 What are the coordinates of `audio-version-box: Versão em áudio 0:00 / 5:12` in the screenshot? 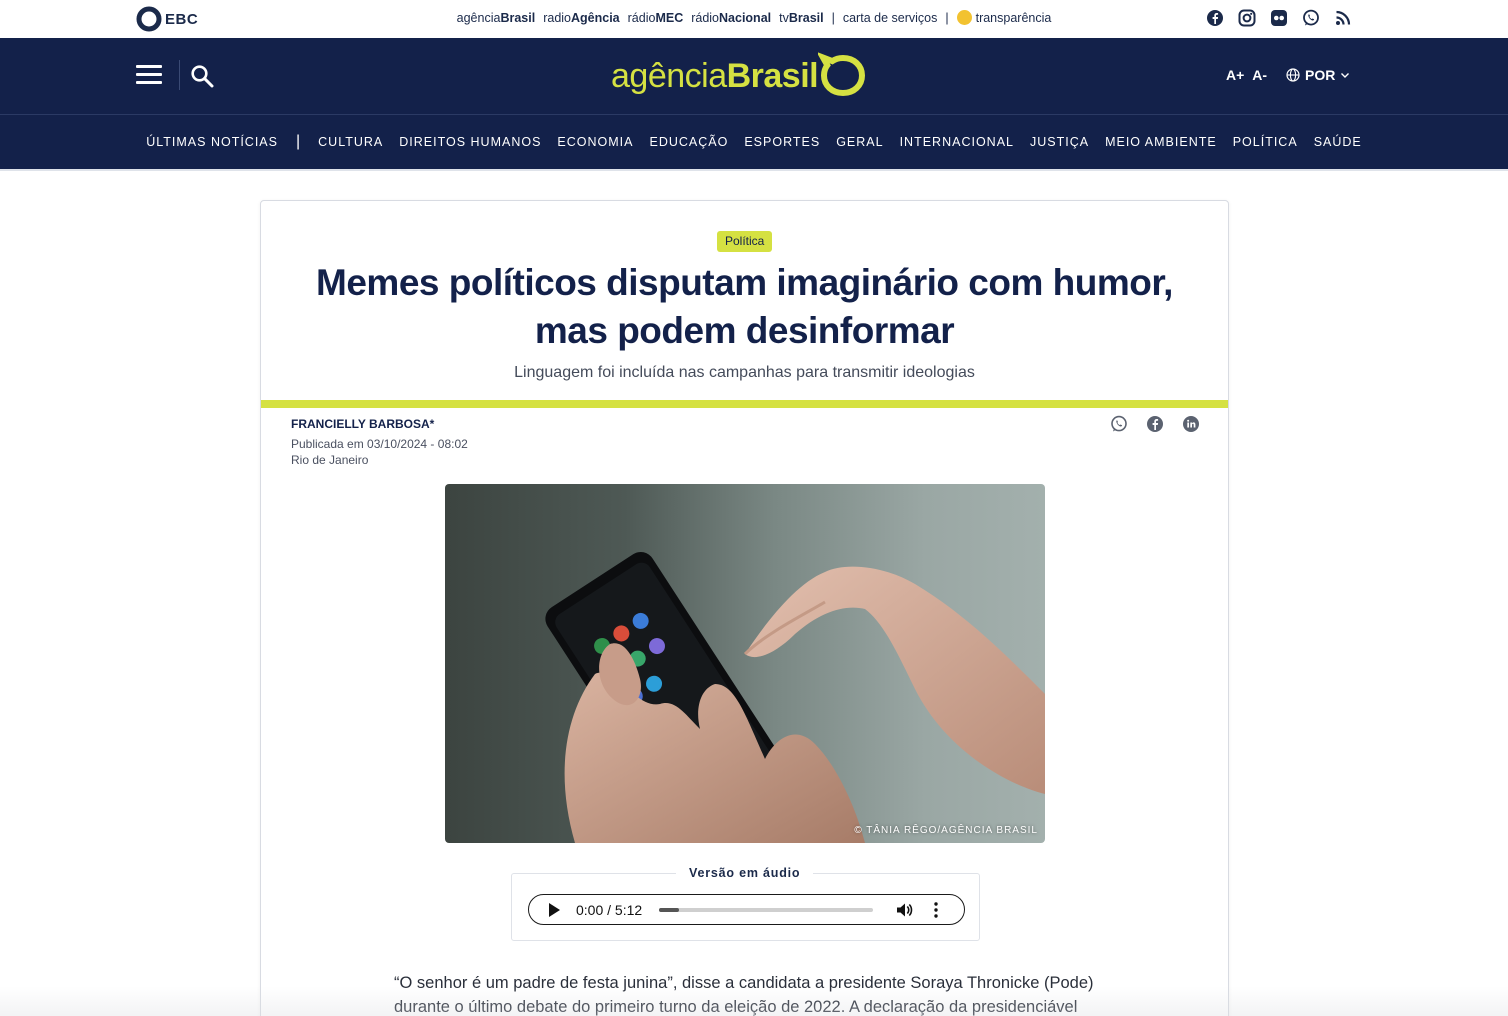 It's located at (745, 903).